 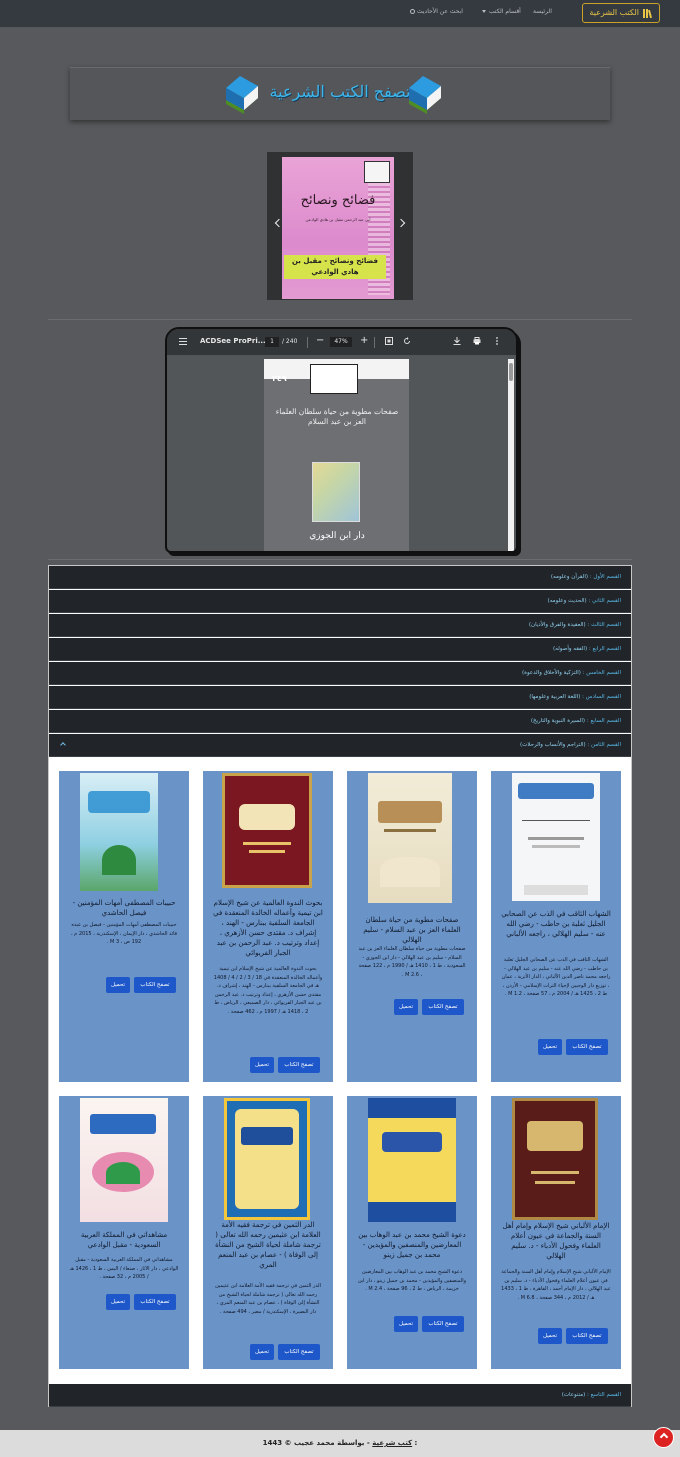 What do you see at coordinates (340, 93) in the screenshot?
I see `site-banner: تصفح الكتب الشرعية` at bounding box center [340, 93].